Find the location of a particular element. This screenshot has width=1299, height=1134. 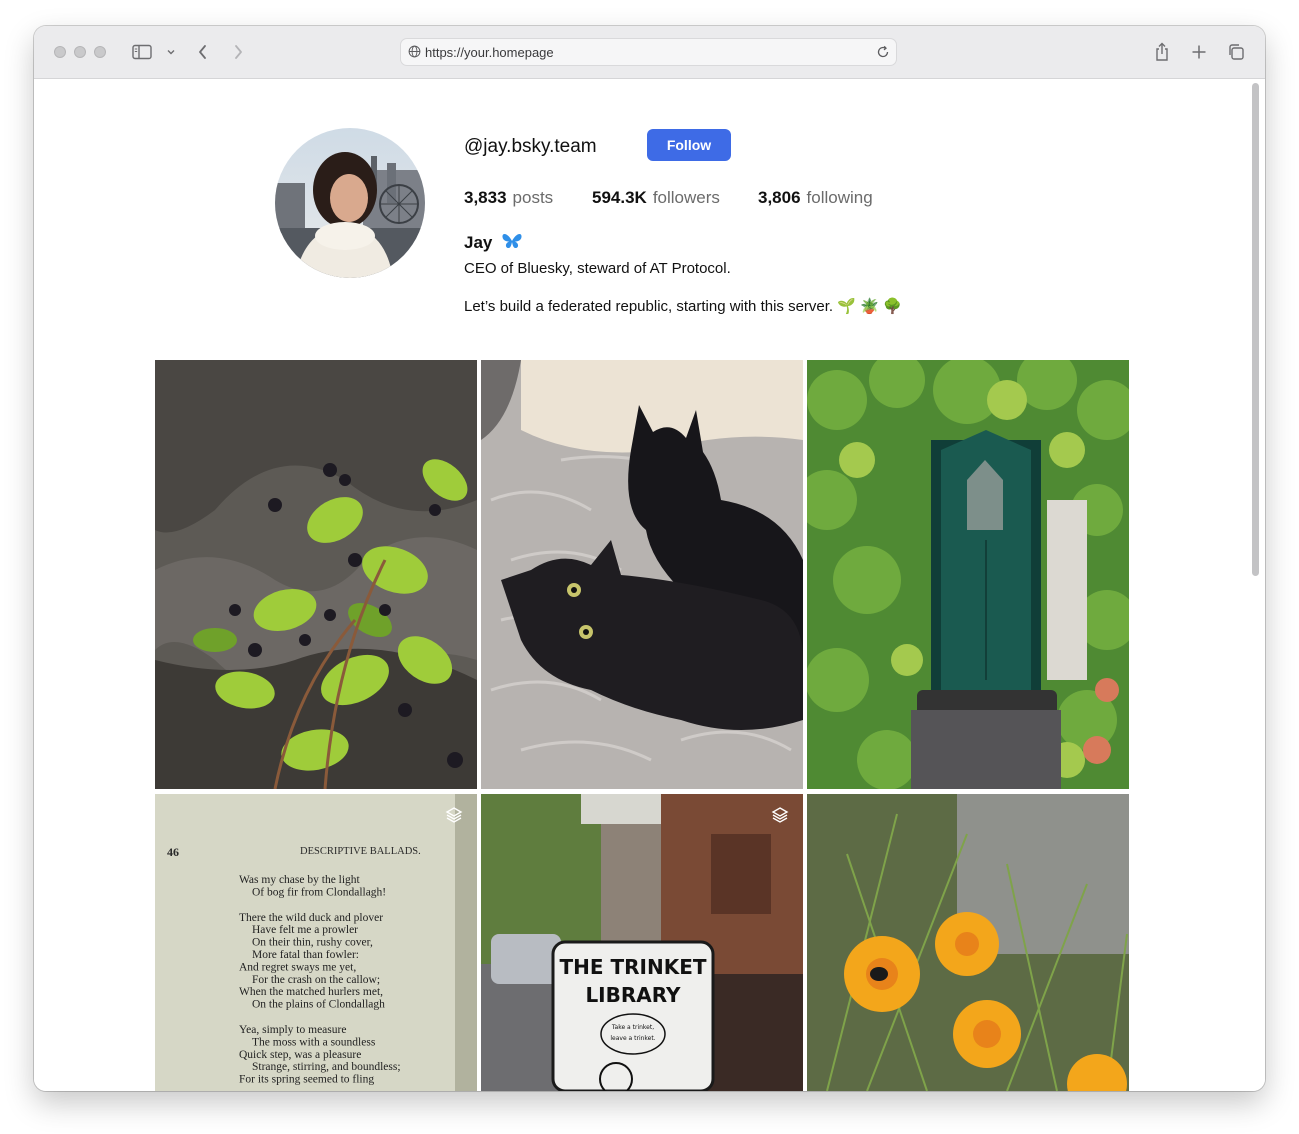

bio-line-1: CEO of Bluesky, steward of AT Protocol. is located at coordinates (597, 268).